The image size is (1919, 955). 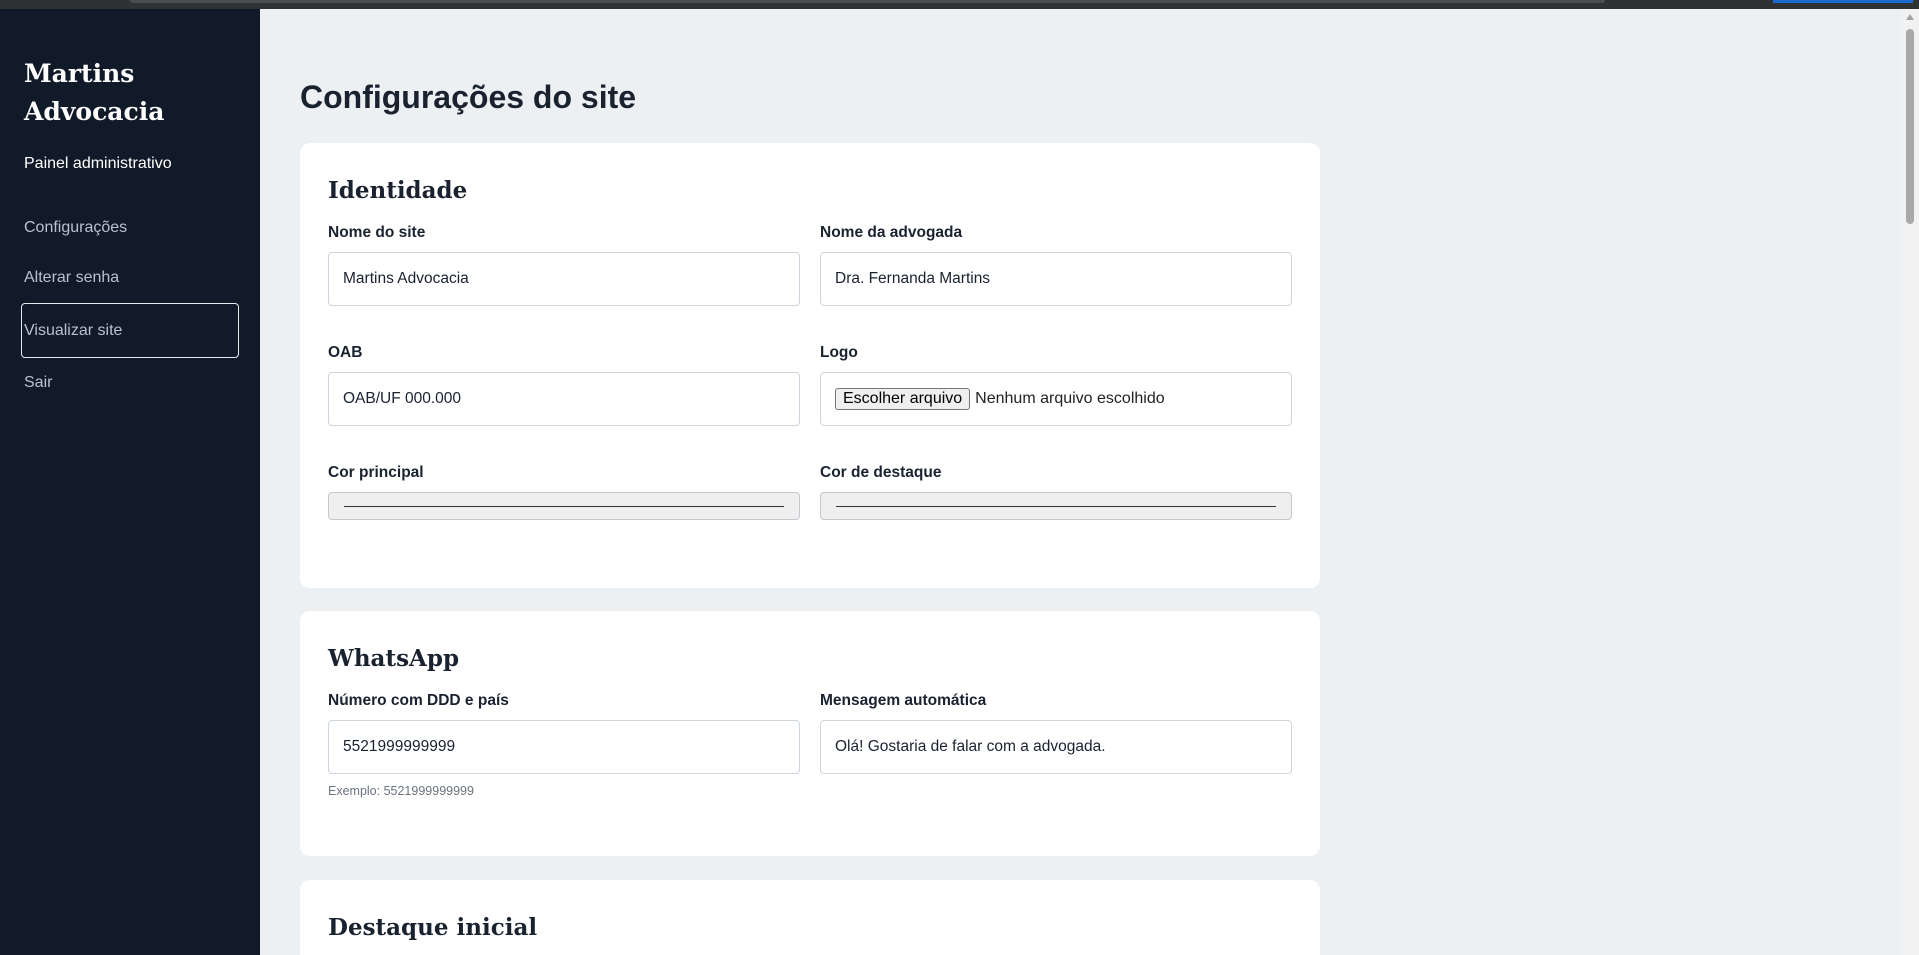 I want to click on auto-message-input: Olá! Gostaria de falar com a advogada., so click(x=1056, y=747).